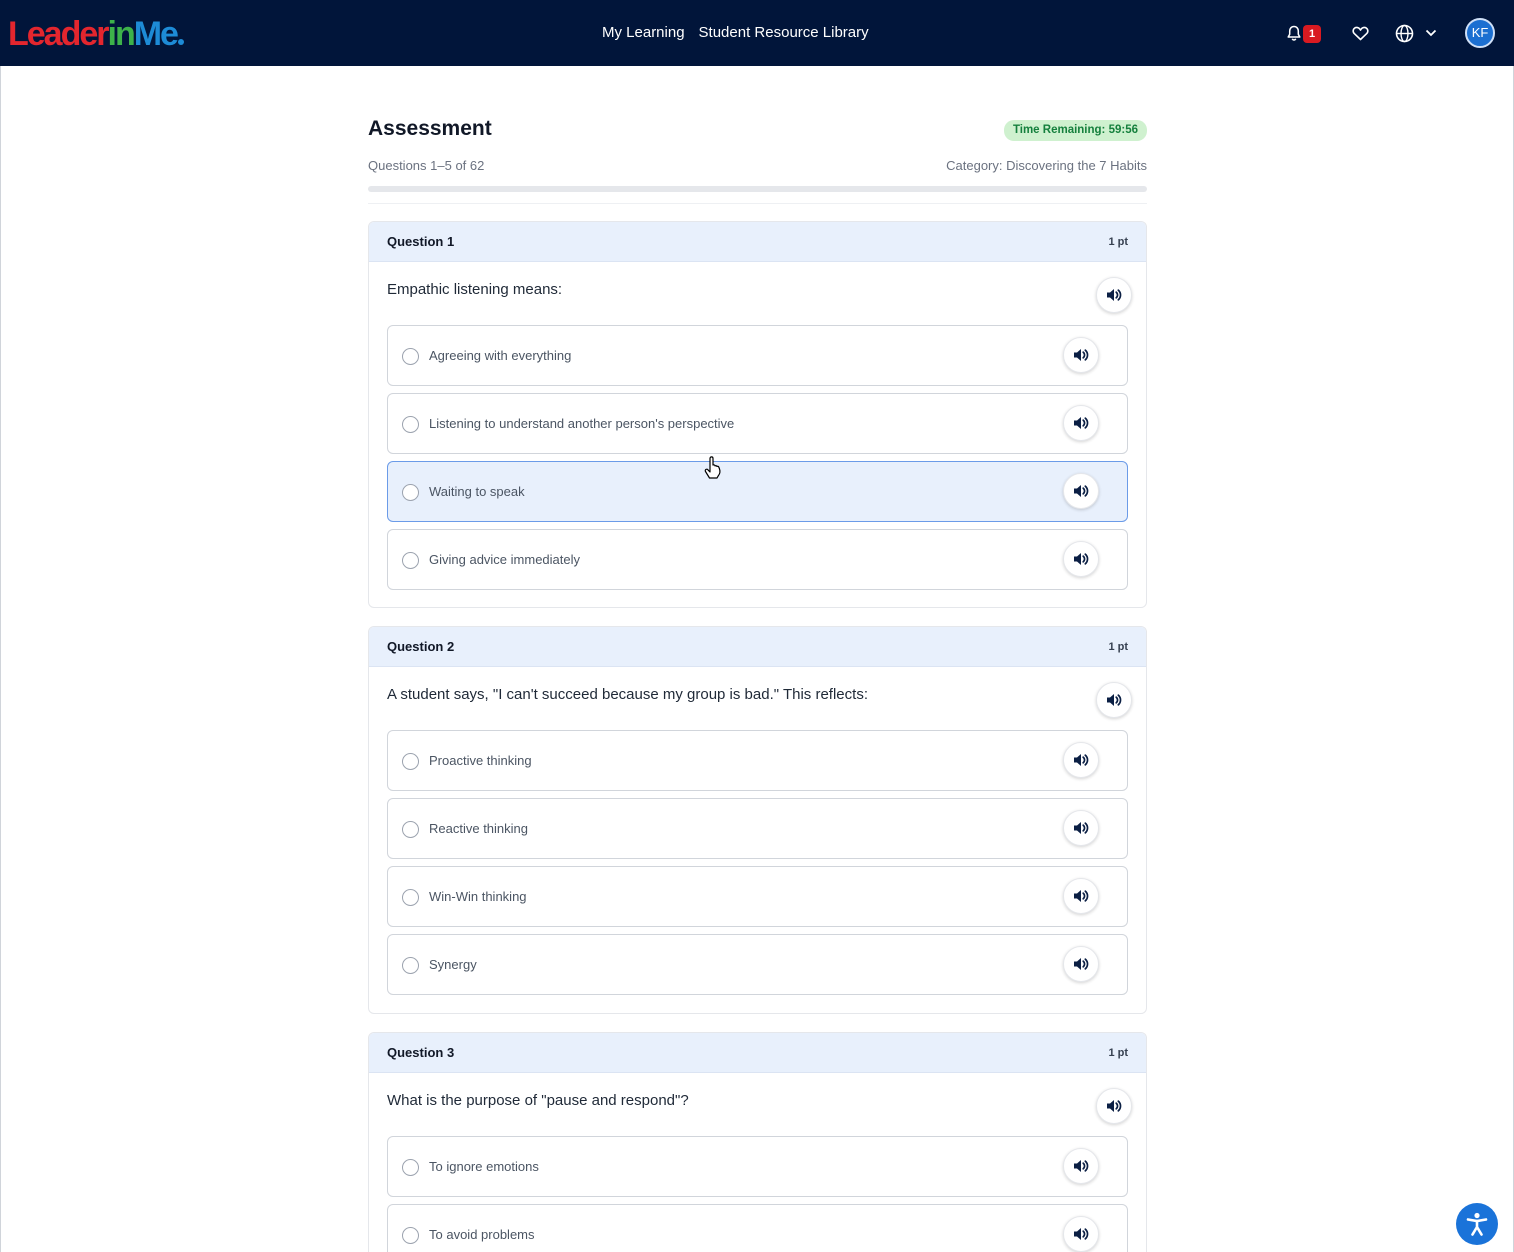  Describe the element at coordinates (757, 559) in the screenshot. I see `answer-option: Giving advice immediately` at that location.